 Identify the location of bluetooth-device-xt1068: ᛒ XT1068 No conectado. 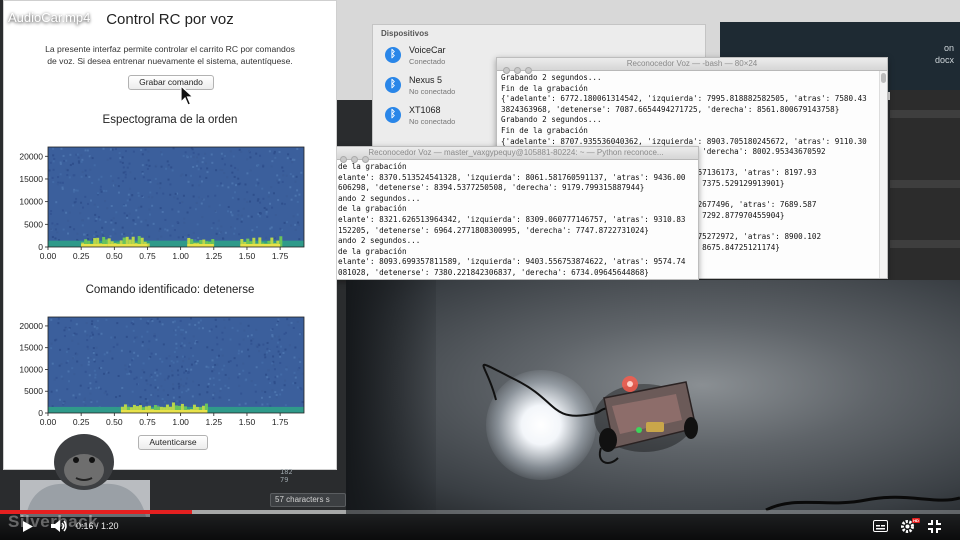
(441, 118).